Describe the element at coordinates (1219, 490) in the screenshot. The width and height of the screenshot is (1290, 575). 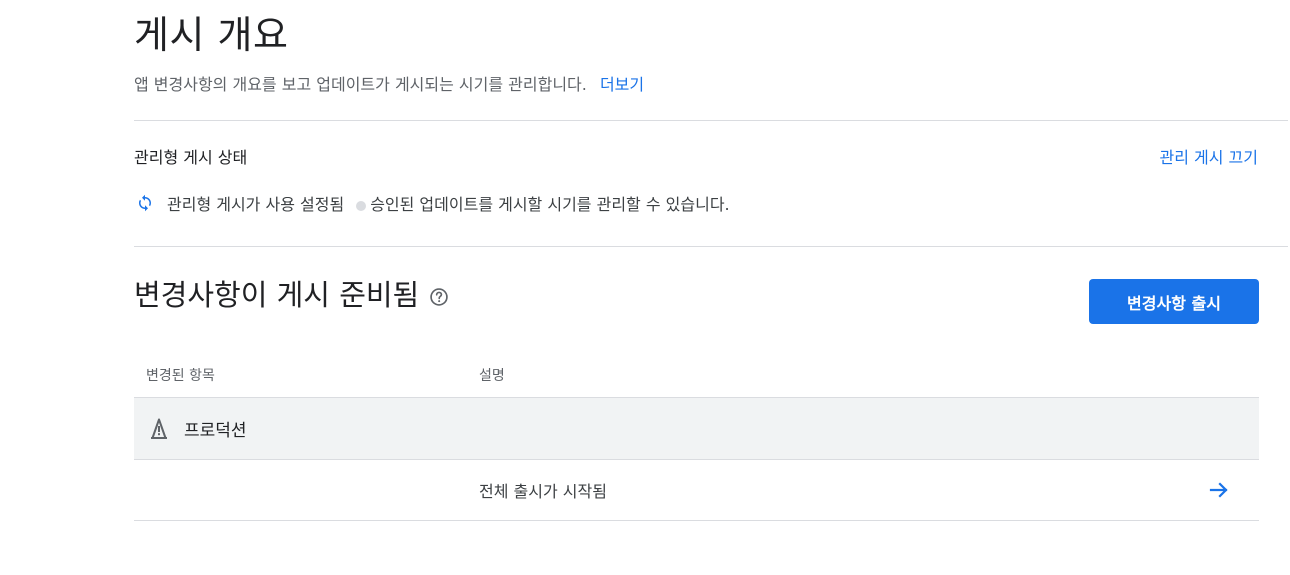
I see `arrow-forward-icon` at that location.